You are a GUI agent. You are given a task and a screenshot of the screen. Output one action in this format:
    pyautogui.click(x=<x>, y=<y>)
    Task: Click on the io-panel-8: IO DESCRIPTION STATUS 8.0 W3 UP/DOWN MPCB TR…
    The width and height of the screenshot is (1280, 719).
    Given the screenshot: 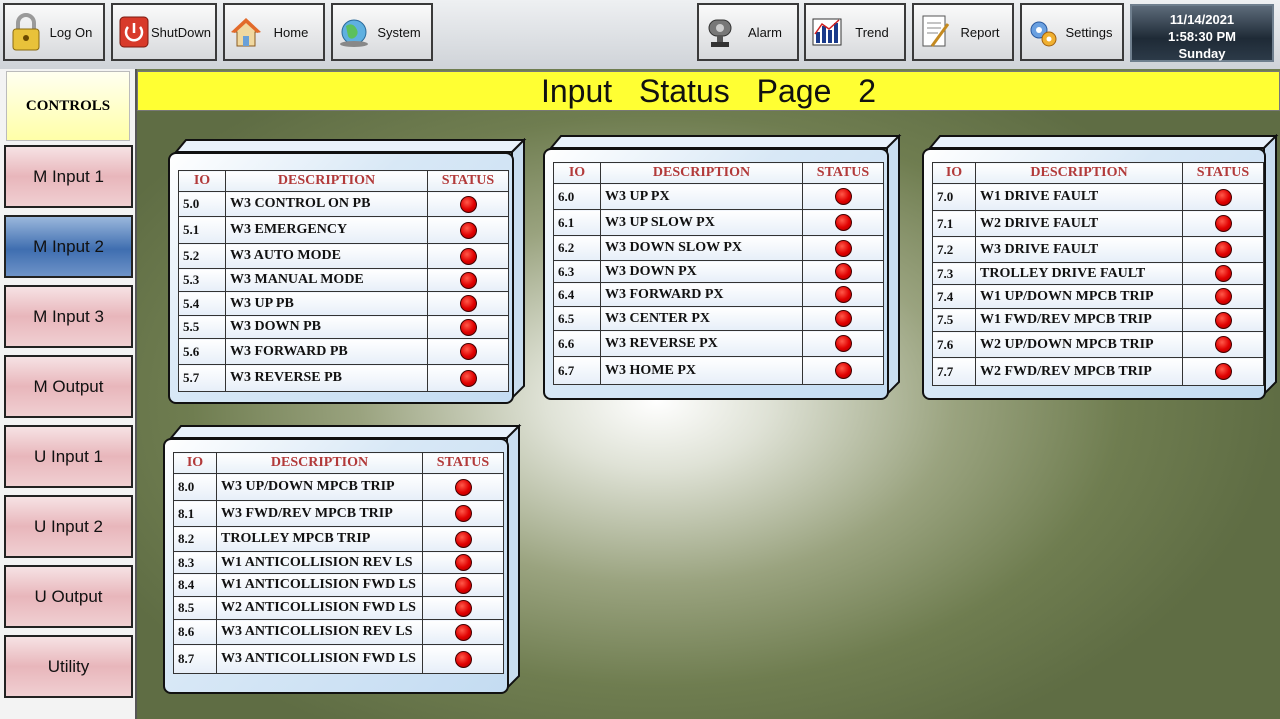 What is the action you would take?
    pyautogui.click(x=343, y=559)
    